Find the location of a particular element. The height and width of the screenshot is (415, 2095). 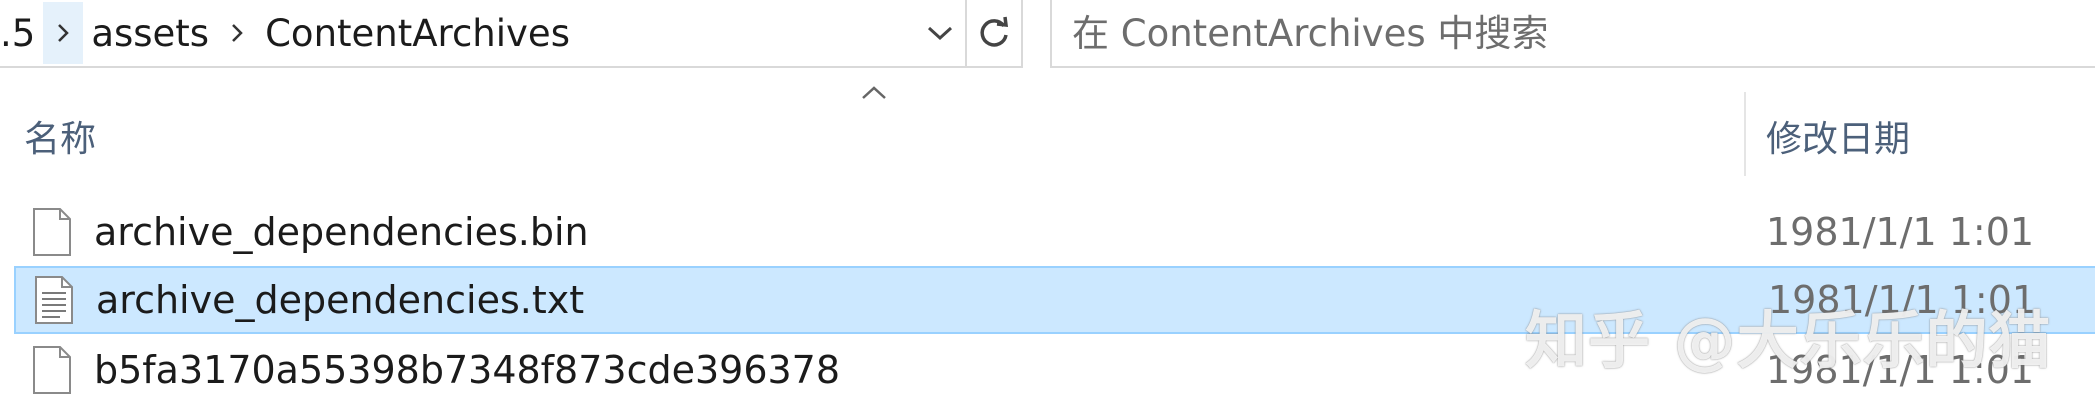

column-header-date-label: 修改日期 is located at coordinates (1838, 139).